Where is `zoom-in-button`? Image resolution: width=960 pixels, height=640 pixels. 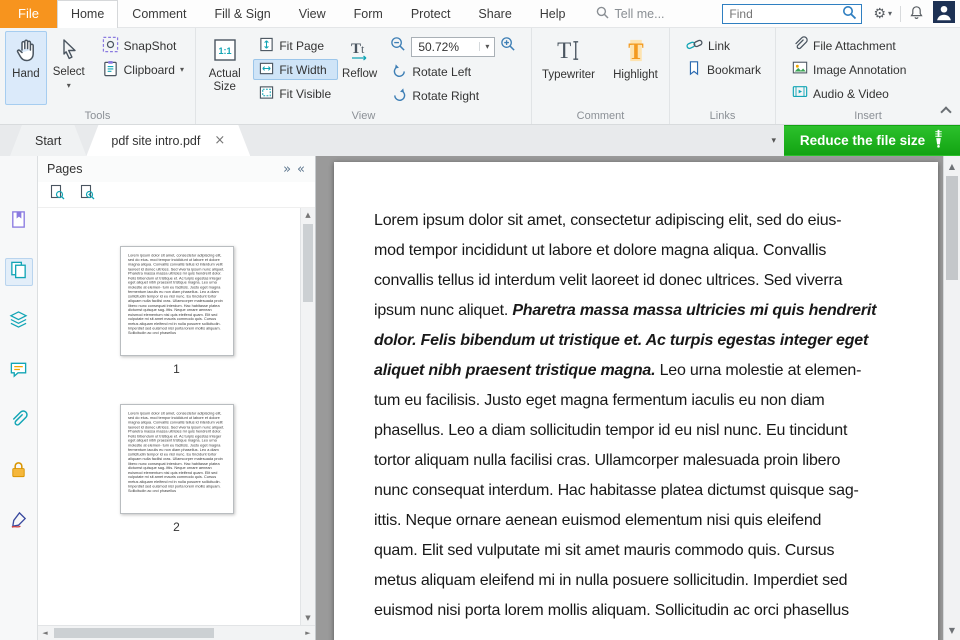
zoom-in-button is located at coordinates (508, 46).